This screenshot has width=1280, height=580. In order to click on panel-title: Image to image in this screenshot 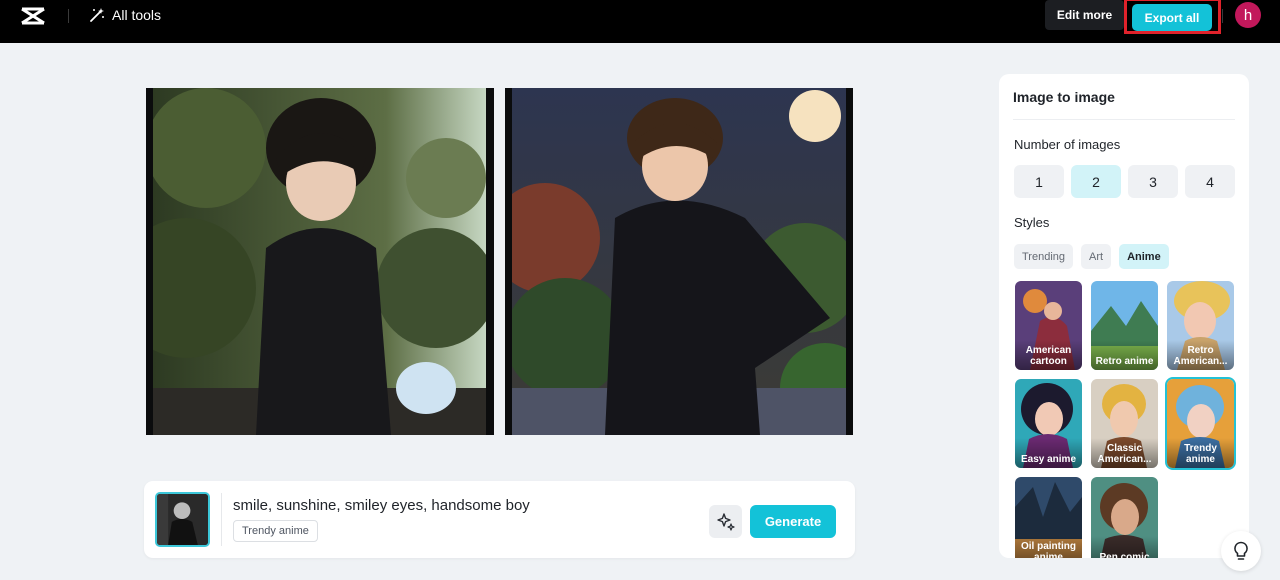, I will do `click(1064, 97)`.